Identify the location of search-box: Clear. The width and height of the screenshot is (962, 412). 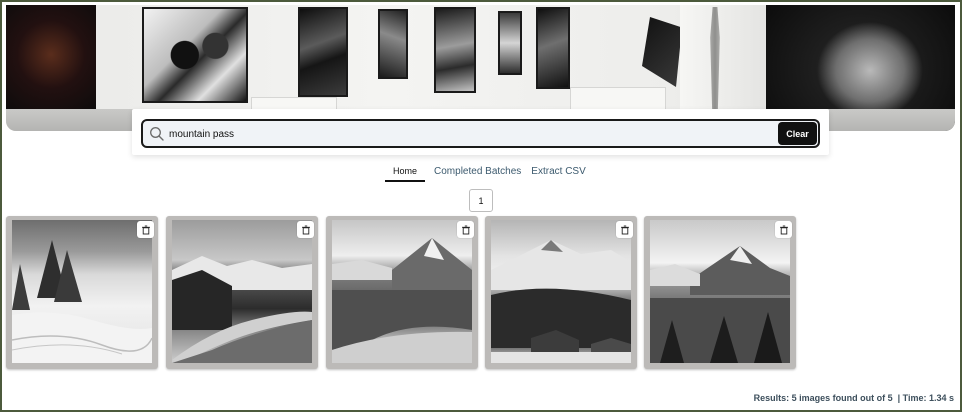
(480, 133).